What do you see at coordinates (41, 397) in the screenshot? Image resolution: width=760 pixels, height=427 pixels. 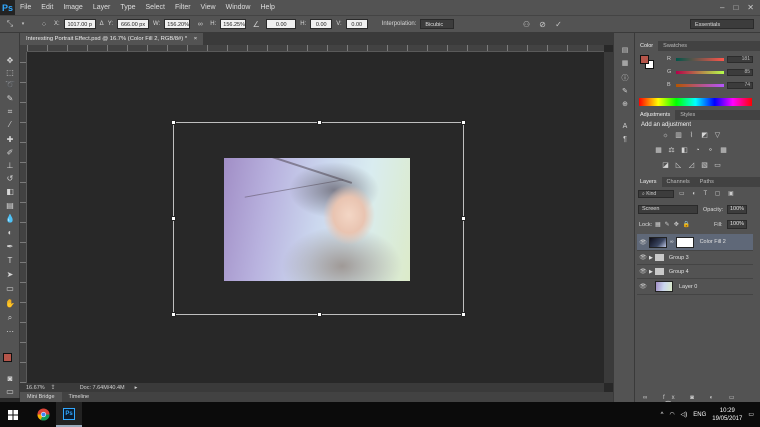 I see `tab-mini-bridge: Mini Bridge` at bounding box center [41, 397].